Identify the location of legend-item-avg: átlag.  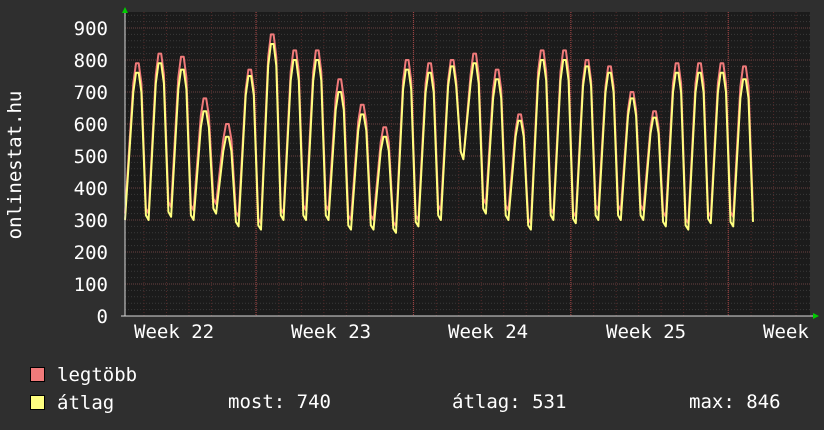
(72, 403).